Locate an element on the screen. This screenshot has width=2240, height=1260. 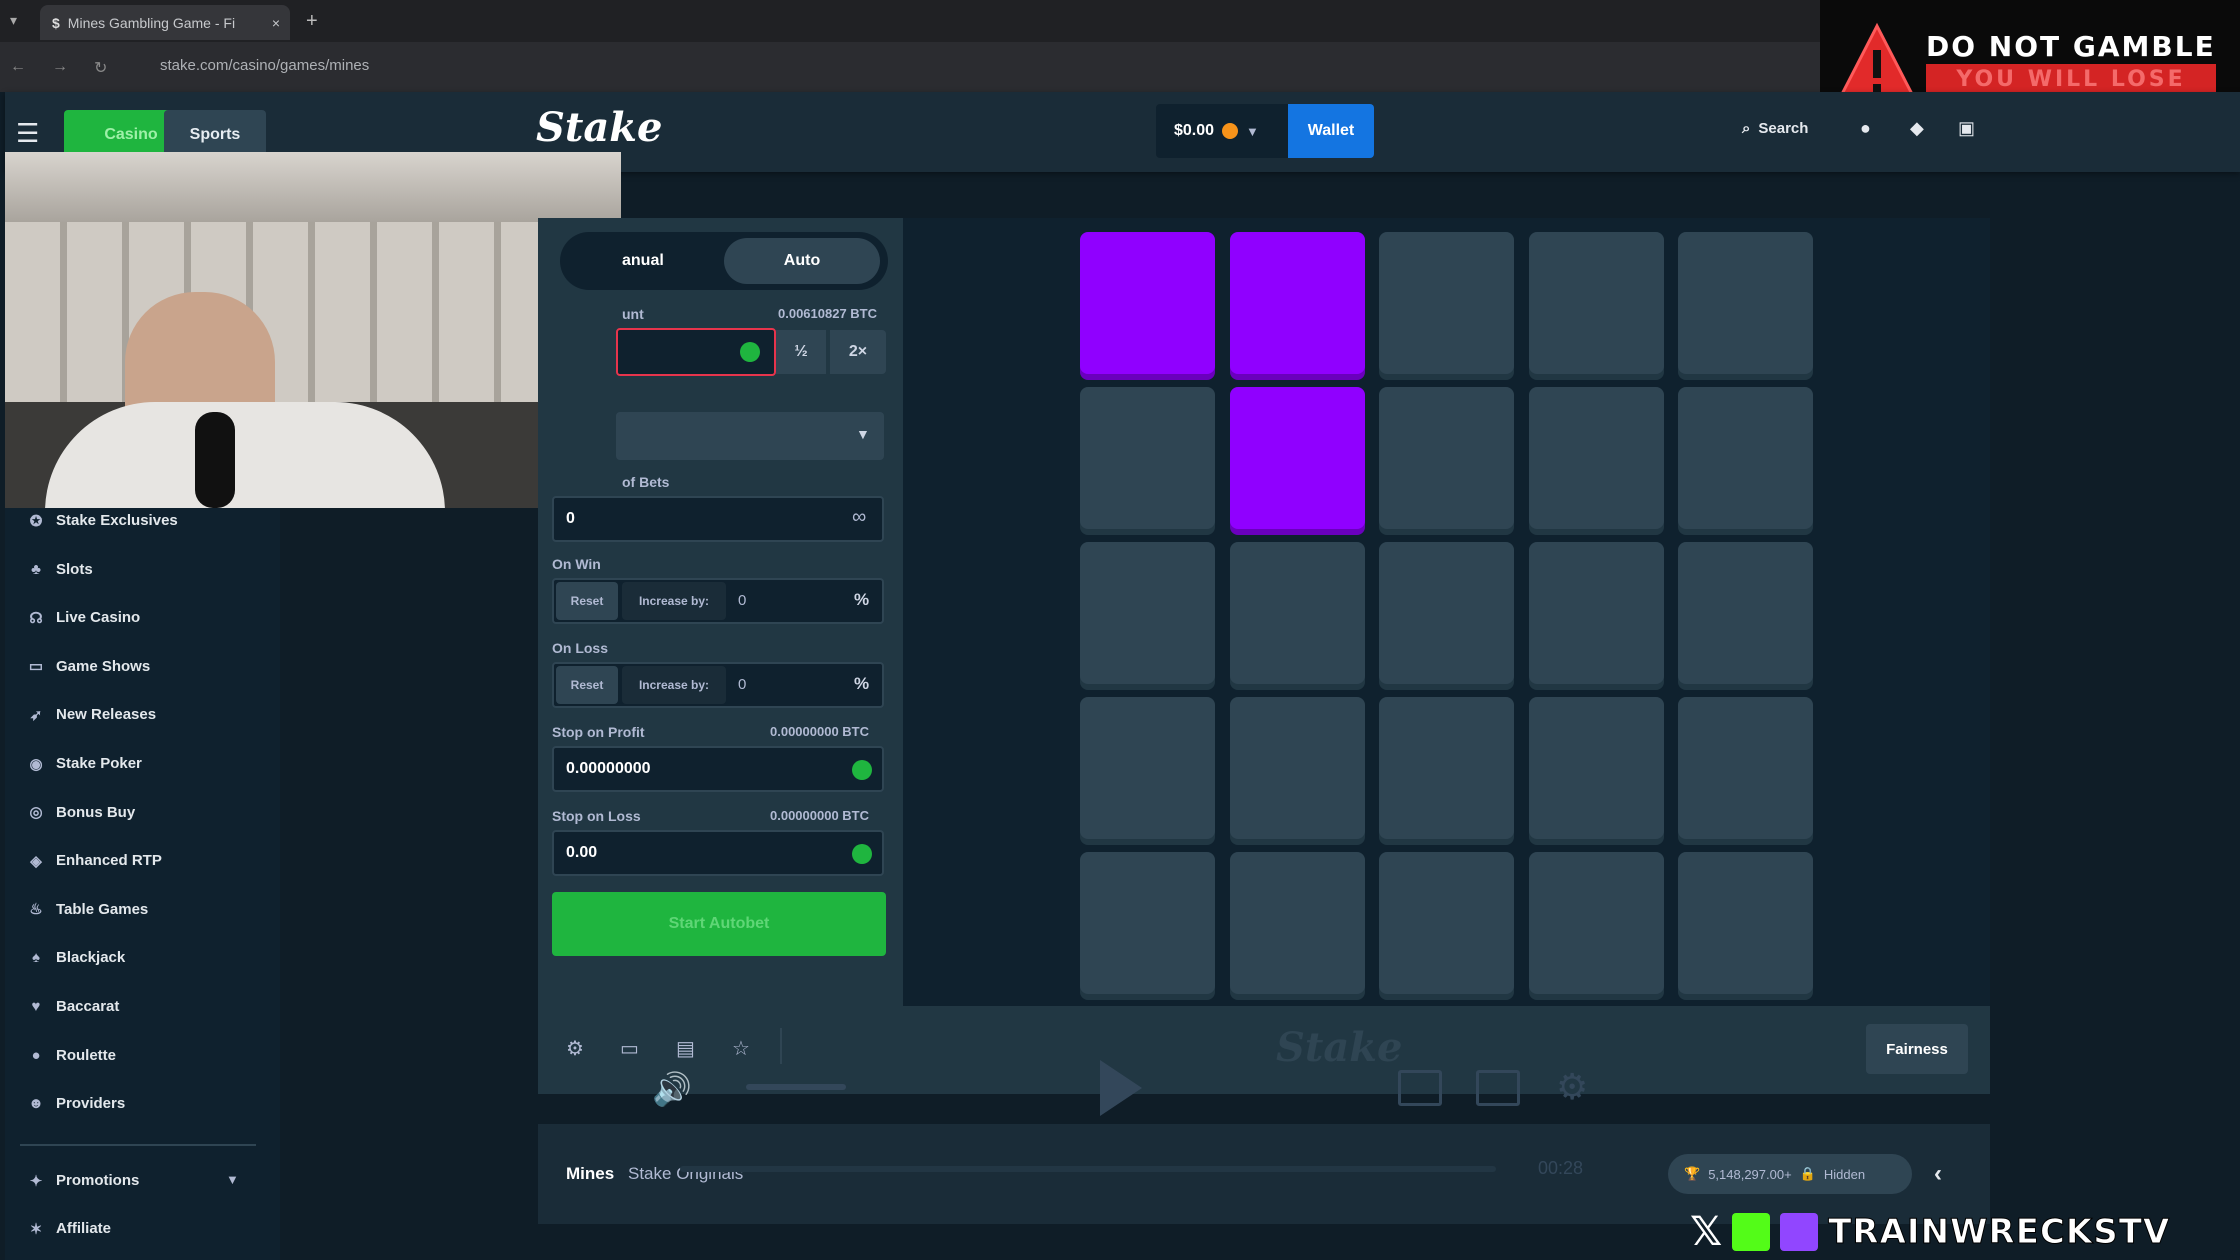
chat-icon: ▣ is located at coordinates (1966, 128).